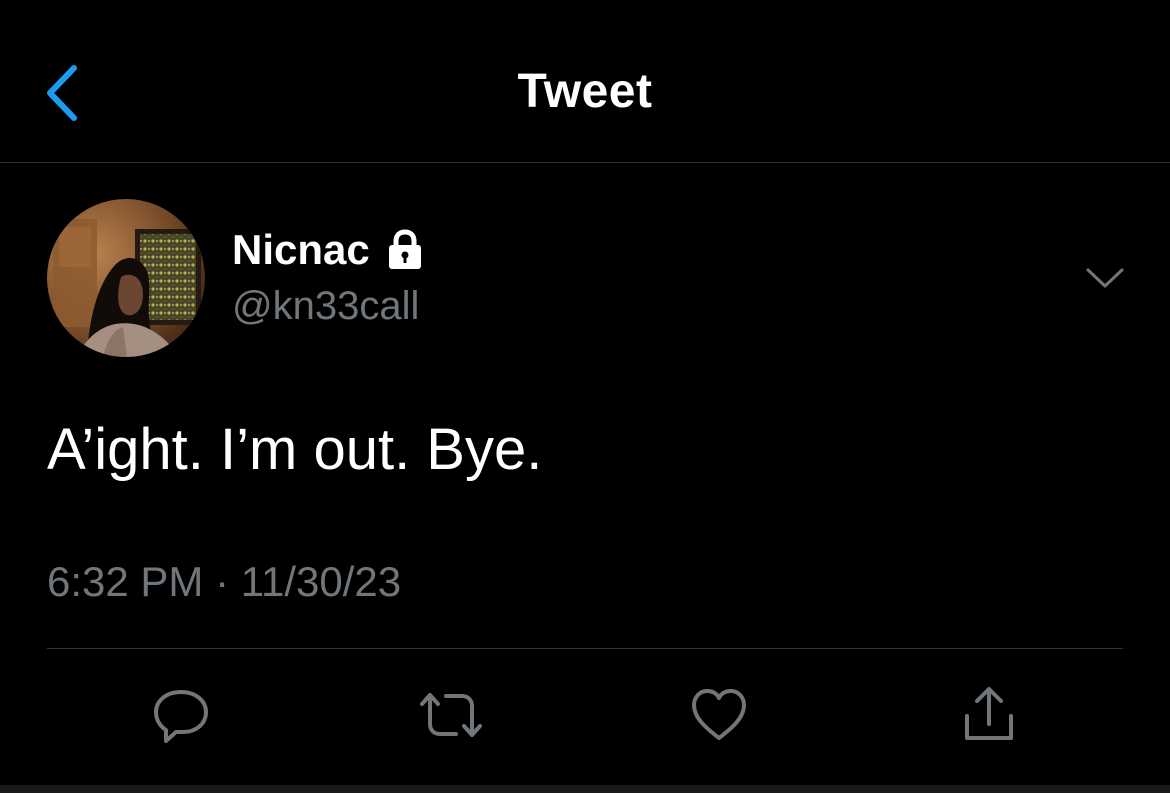 This screenshot has width=1170, height=793. What do you see at coordinates (224, 582) in the screenshot?
I see `tweet-timestamp: 6:32 PM · 11/30/23` at bounding box center [224, 582].